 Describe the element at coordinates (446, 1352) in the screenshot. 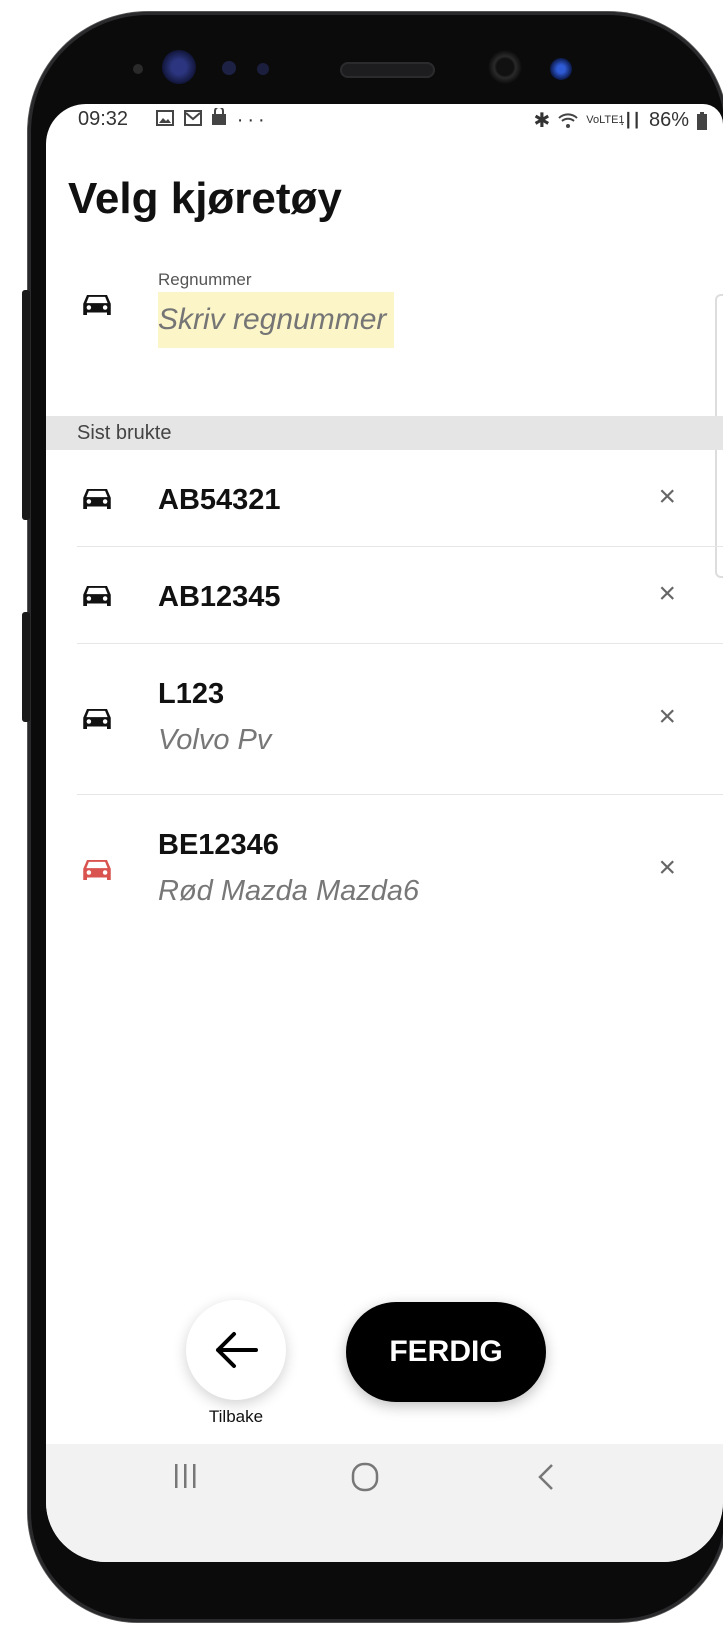

I see `done-button: FERDIG` at that location.